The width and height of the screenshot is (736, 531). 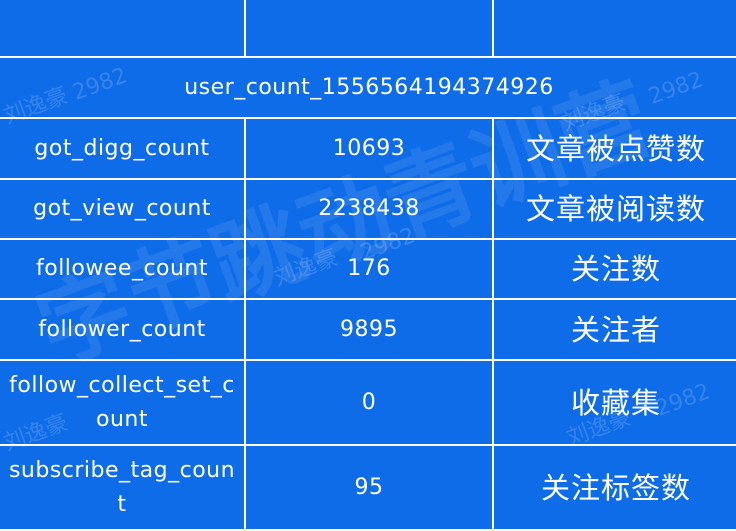 What do you see at coordinates (123, 402) in the screenshot?
I see `field-name: follow_collect_set_count` at bounding box center [123, 402].